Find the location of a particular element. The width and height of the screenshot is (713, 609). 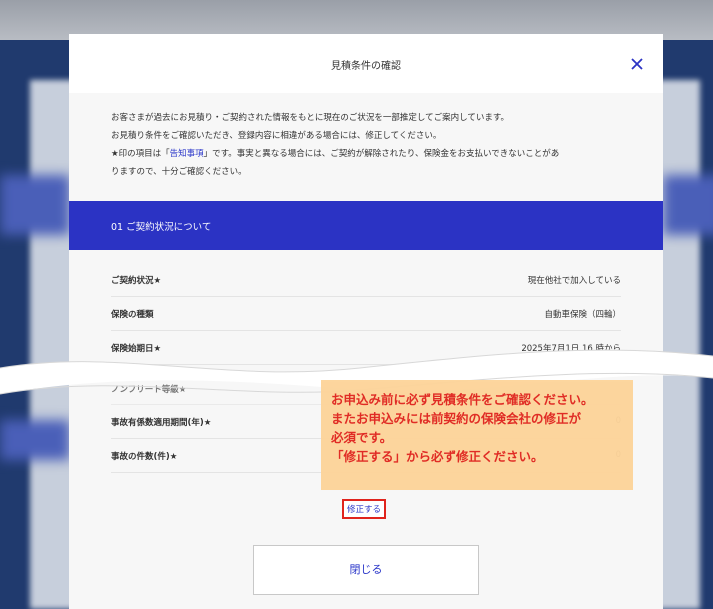

intro-line-prefix: ★印の項目は「 is located at coordinates (140, 154).